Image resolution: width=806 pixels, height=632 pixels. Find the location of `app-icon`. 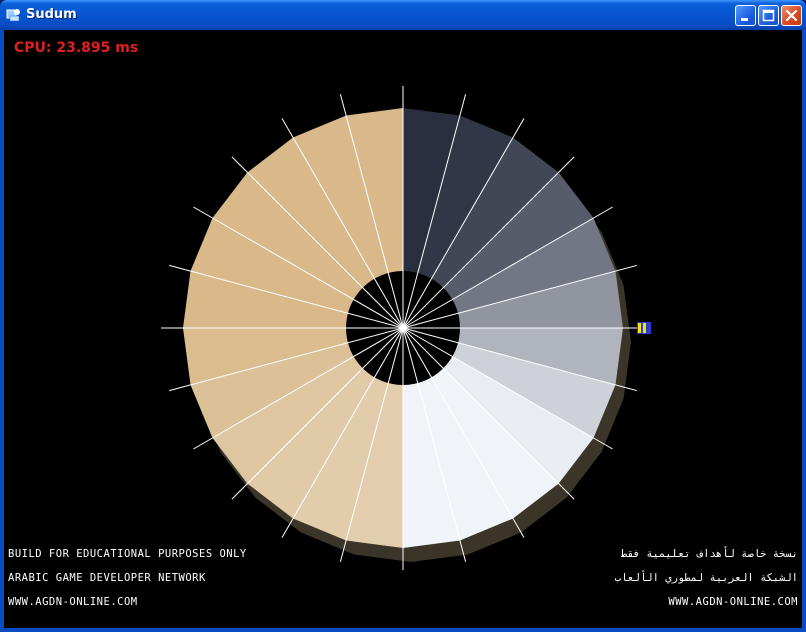

app-icon is located at coordinates (13, 15).